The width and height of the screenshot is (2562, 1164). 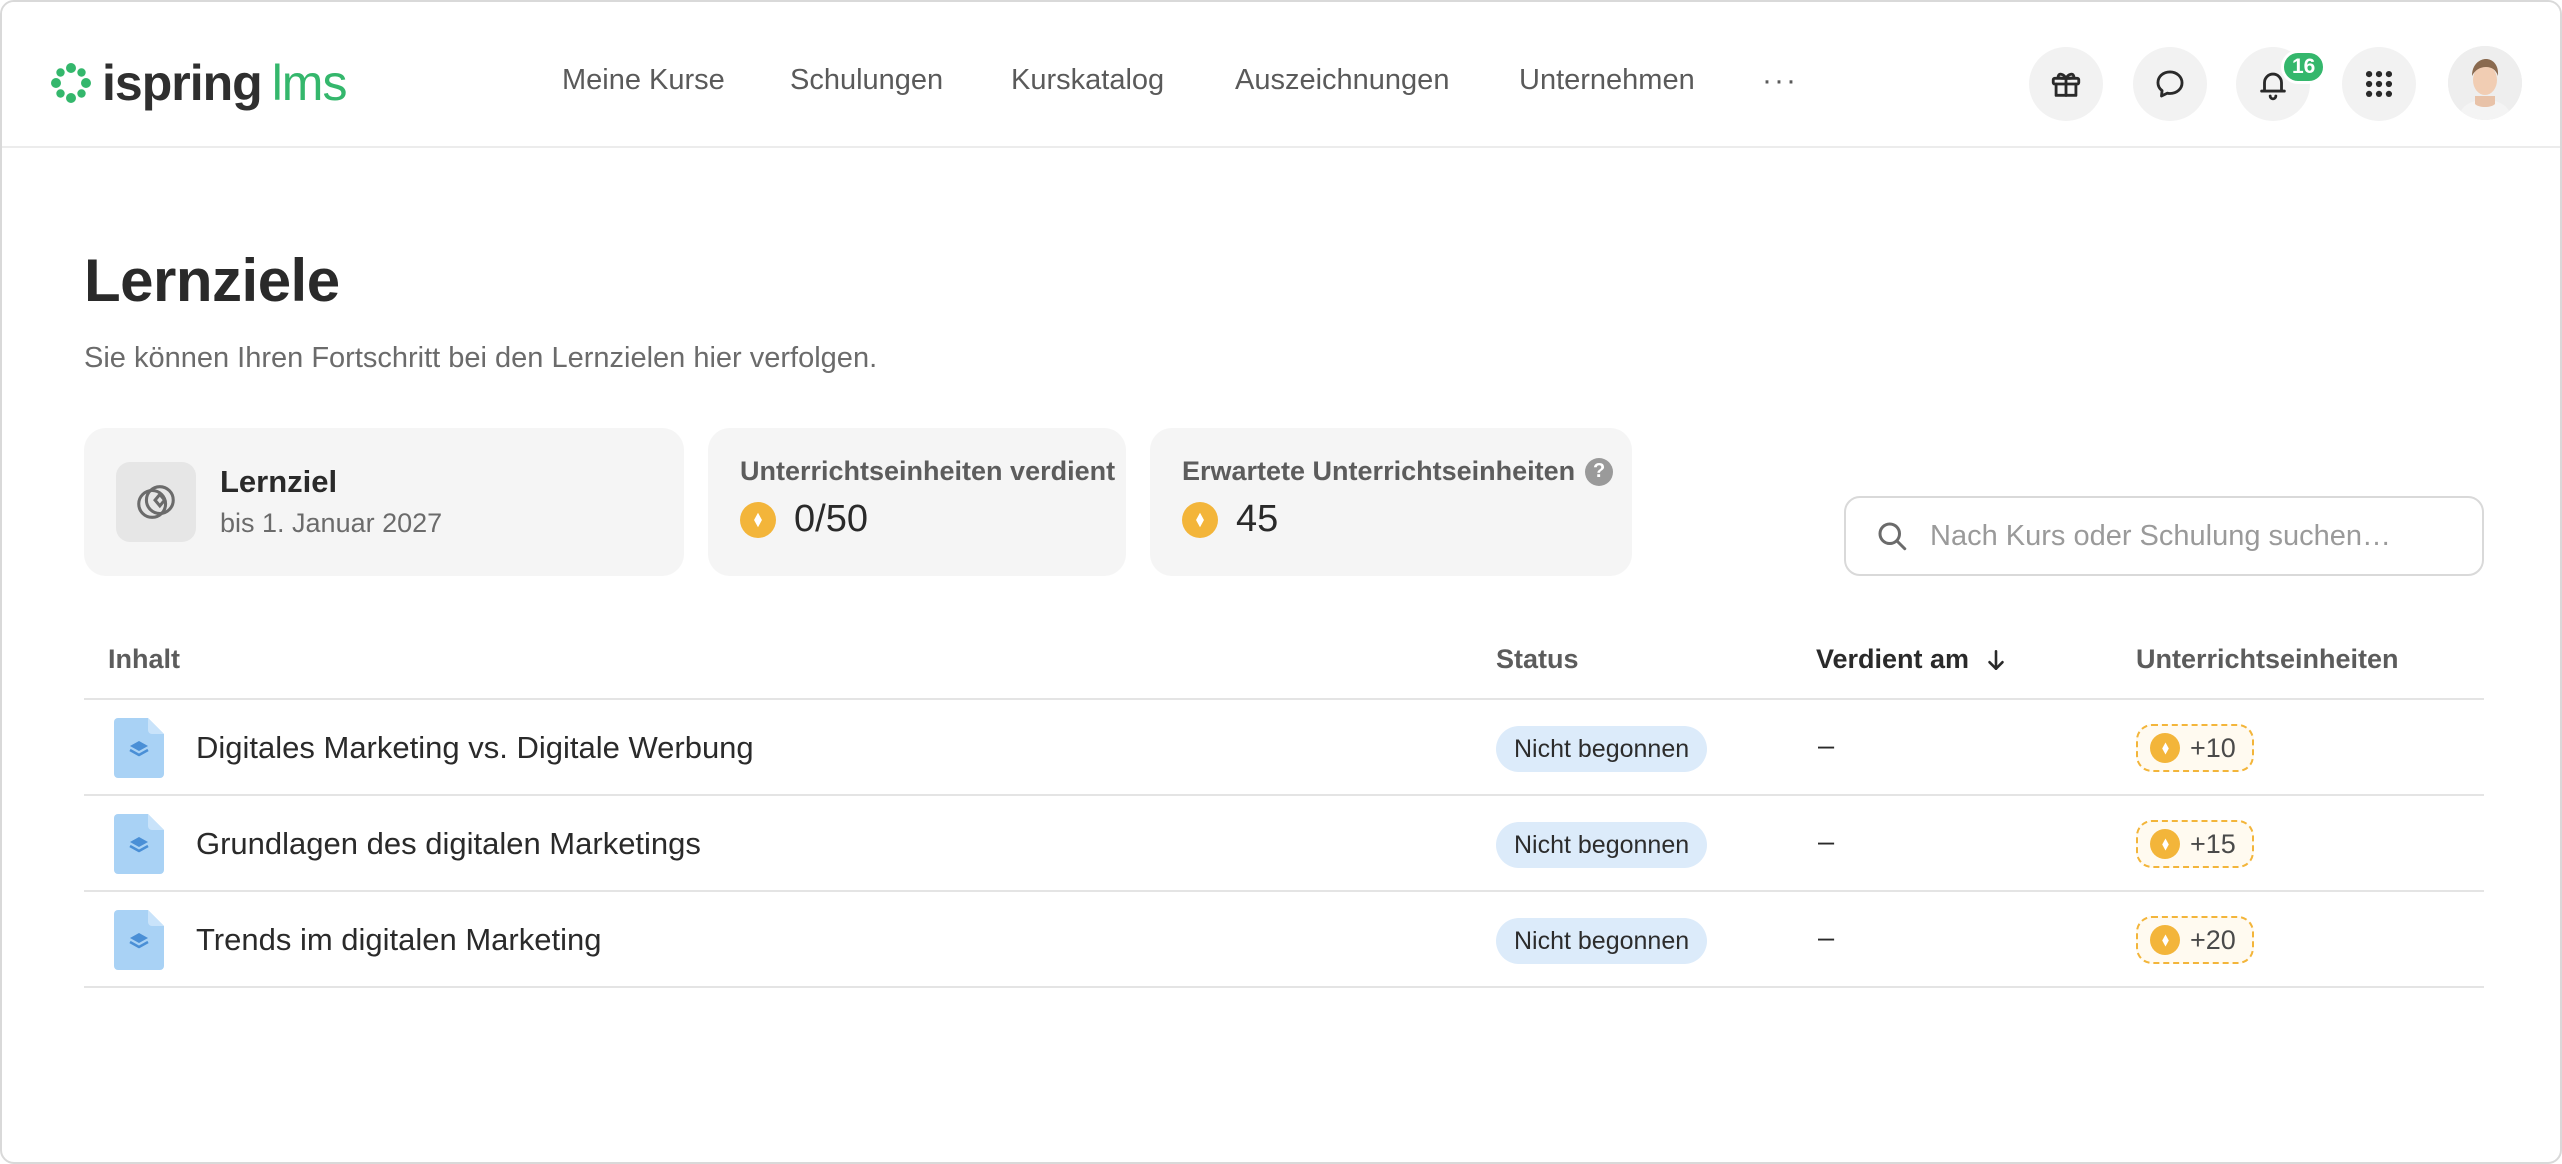 I want to click on chat-icon, so click(x=2170, y=84).